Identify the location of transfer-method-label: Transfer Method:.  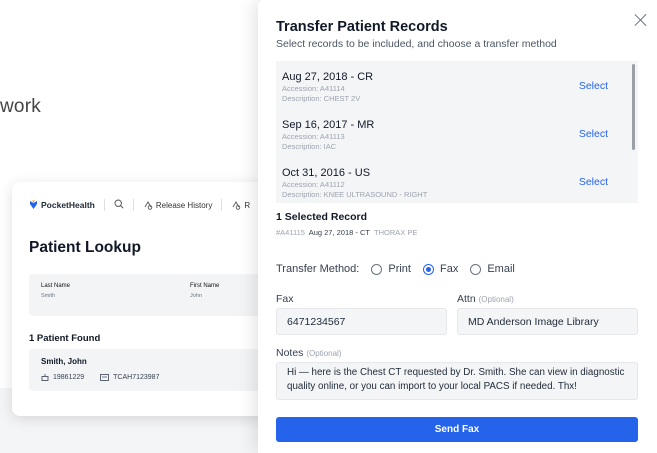
(318, 269).